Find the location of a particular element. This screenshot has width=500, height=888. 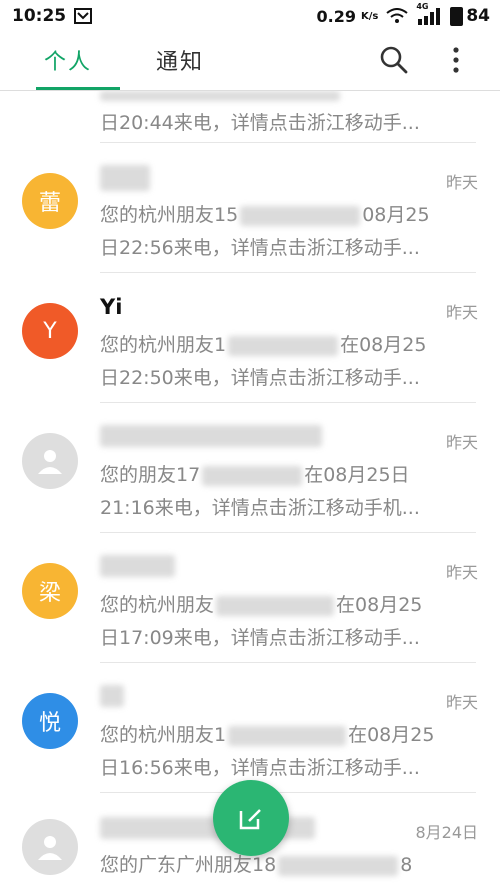

search-icon is located at coordinates (394, 60).